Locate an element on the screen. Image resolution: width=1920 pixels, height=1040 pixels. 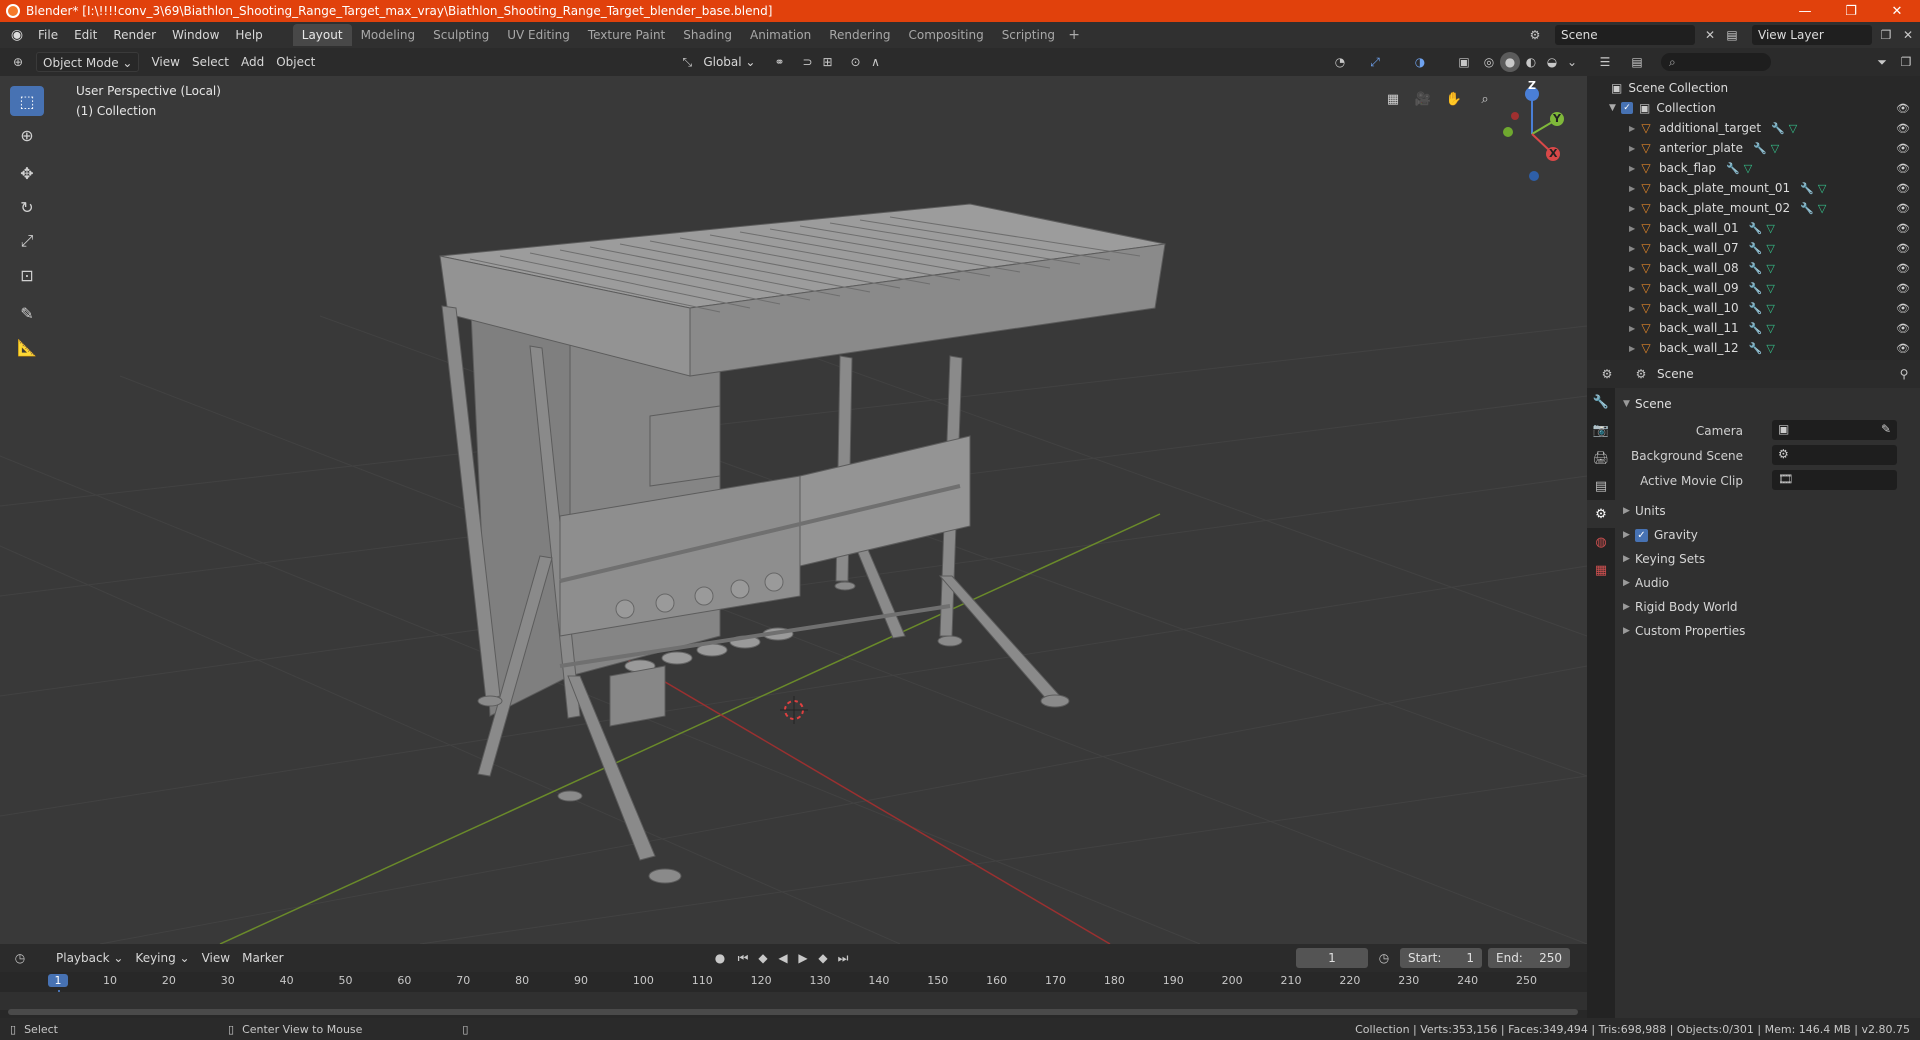
new-collection-icon: ❐ is located at coordinates (1906, 62).